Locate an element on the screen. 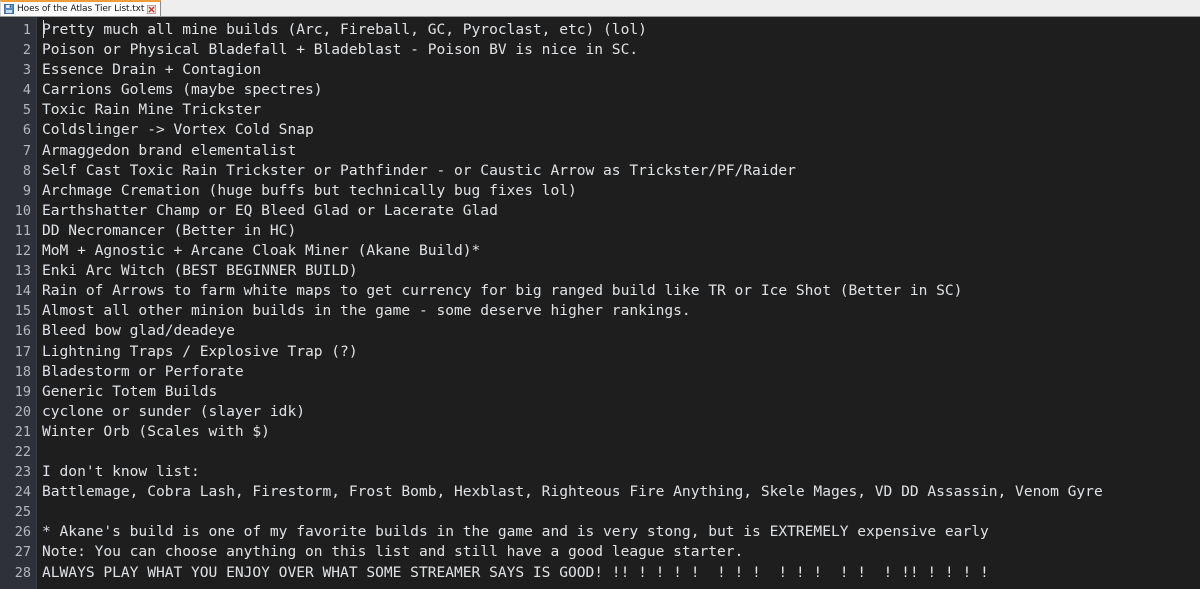  line-number: 24 is located at coordinates (22, 492).